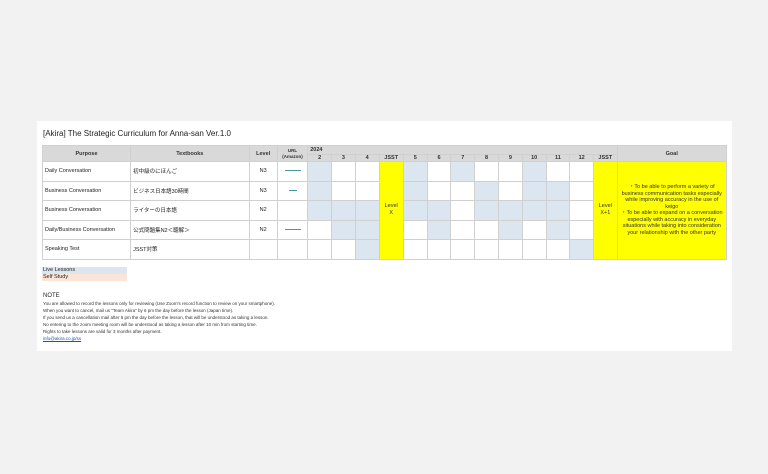  Describe the element at coordinates (605, 210) in the screenshot. I see `jsst-level-cell: Level X+1` at that location.